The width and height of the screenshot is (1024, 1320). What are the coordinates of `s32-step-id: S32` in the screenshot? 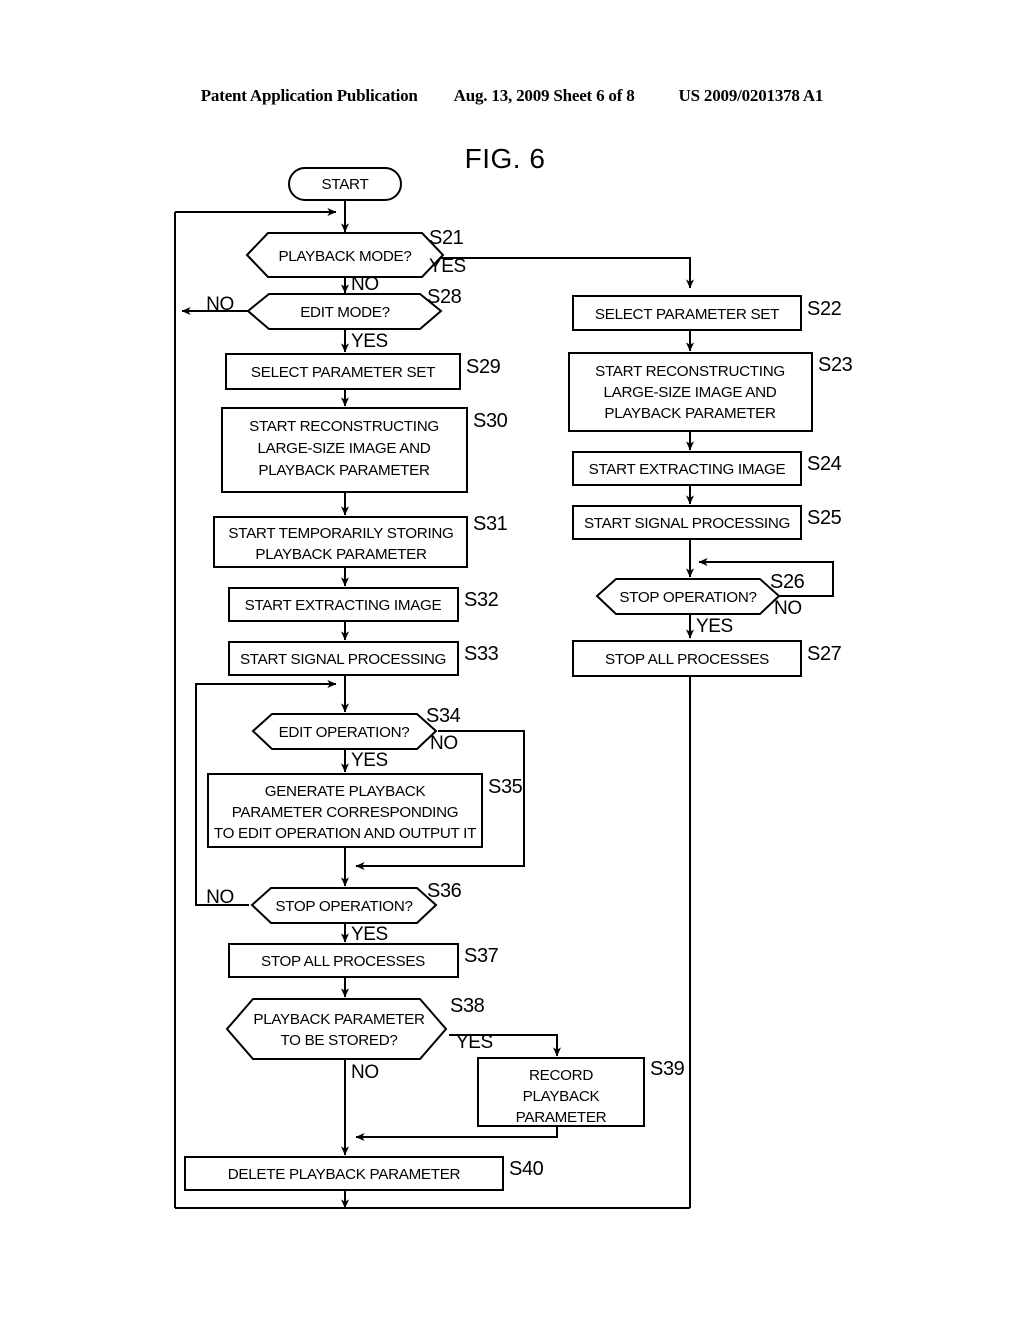 It's located at (481, 600).